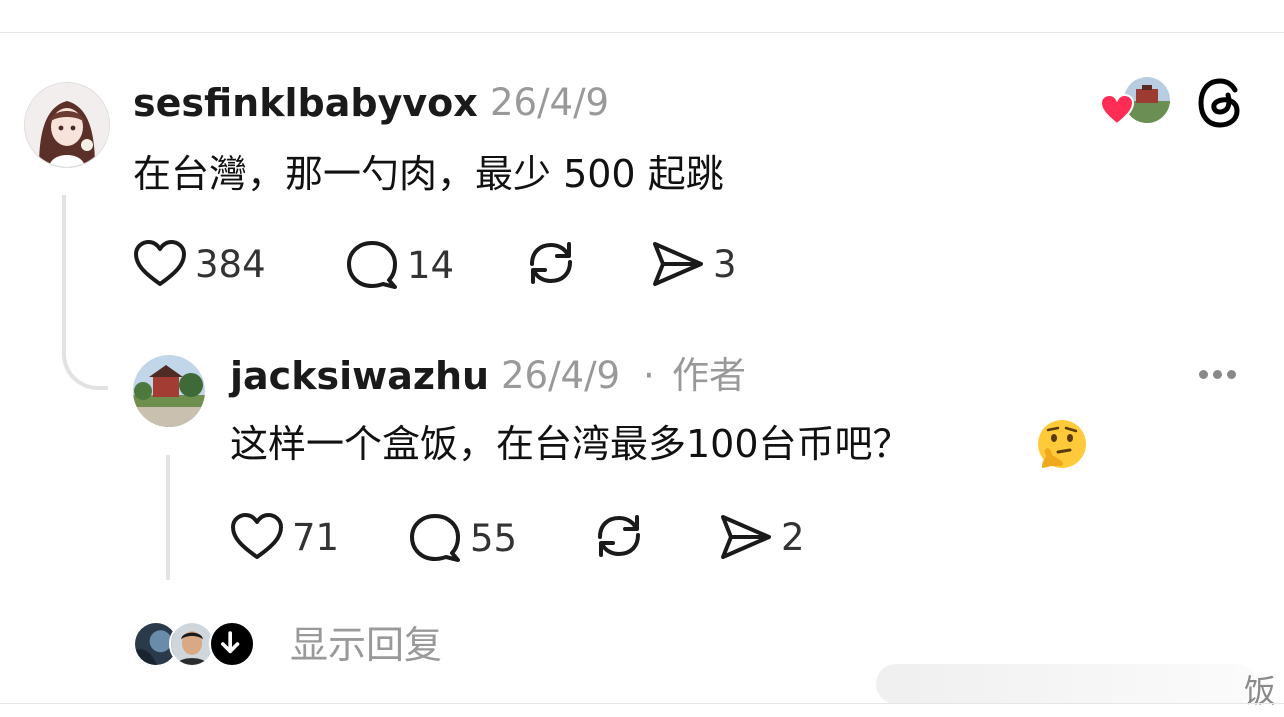 The image size is (1284, 717). Describe the element at coordinates (366, 645) in the screenshot. I see `show-replies-label: 显示回复` at that location.